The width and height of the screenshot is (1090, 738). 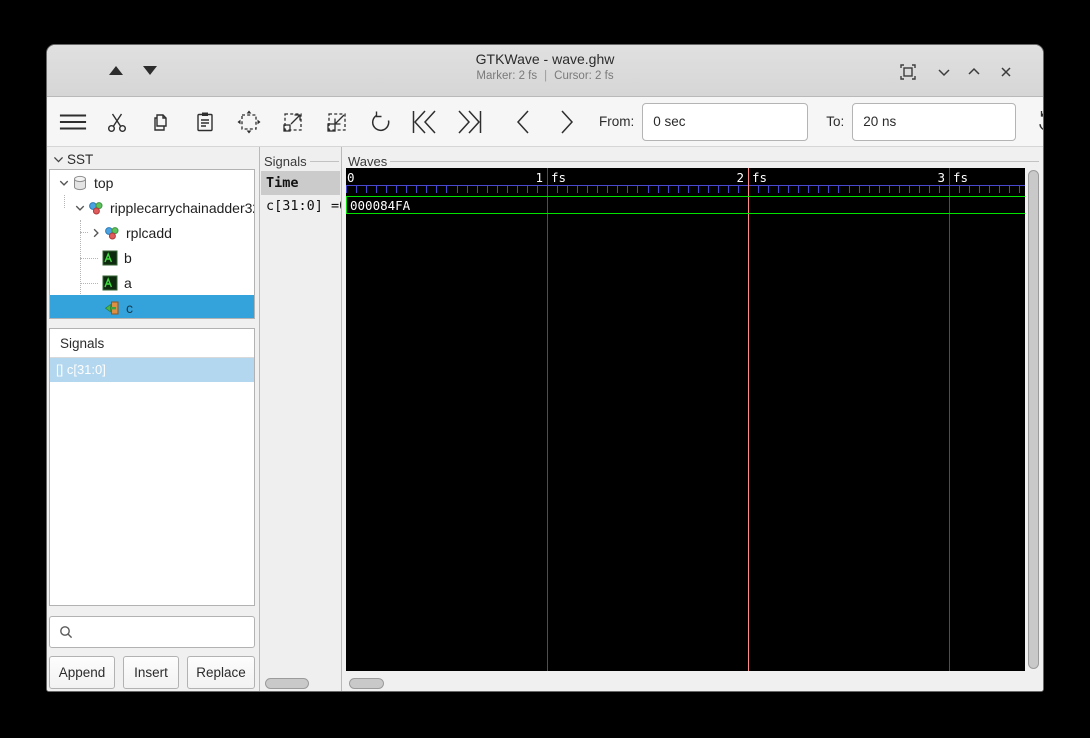 What do you see at coordinates (152, 306) in the screenshot?
I see `tree-item-c: c` at bounding box center [152, 306].